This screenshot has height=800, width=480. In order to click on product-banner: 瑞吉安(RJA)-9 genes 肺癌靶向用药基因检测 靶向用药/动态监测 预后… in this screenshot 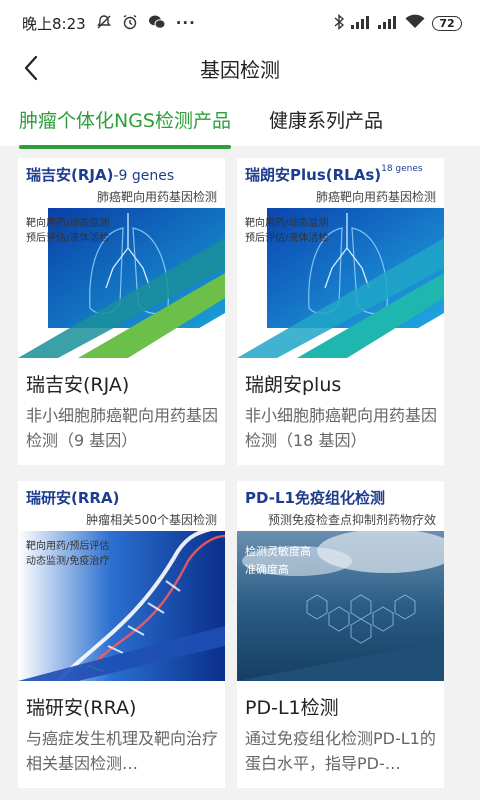, I will do `click(121, 258)`.